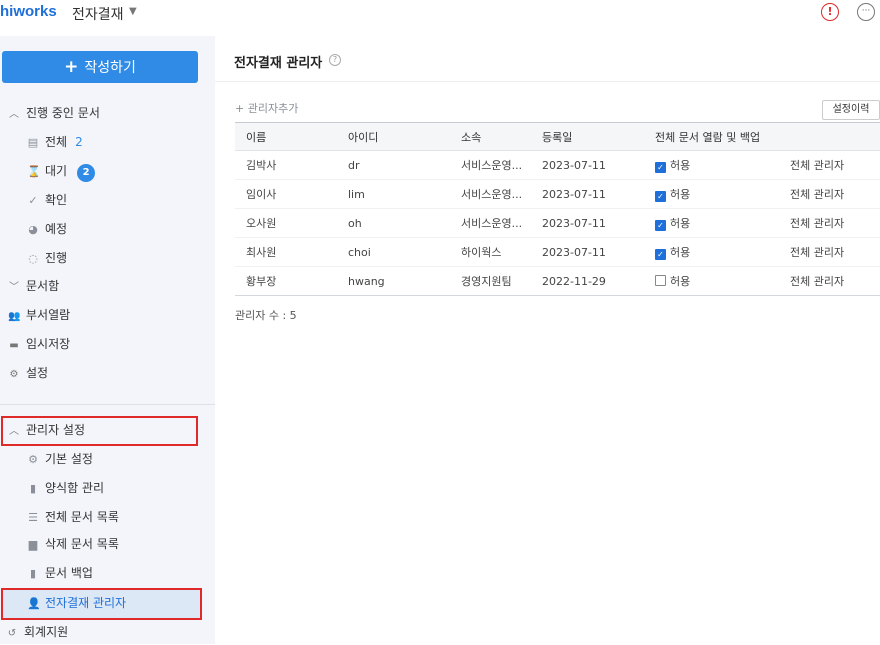 This screenshot has height=645, width=880. What do you see at coordinates (55, 142) in the screenshot?
I see `sidebar-item-all: ▤ 전체 2` at bounding box center [55, 142].